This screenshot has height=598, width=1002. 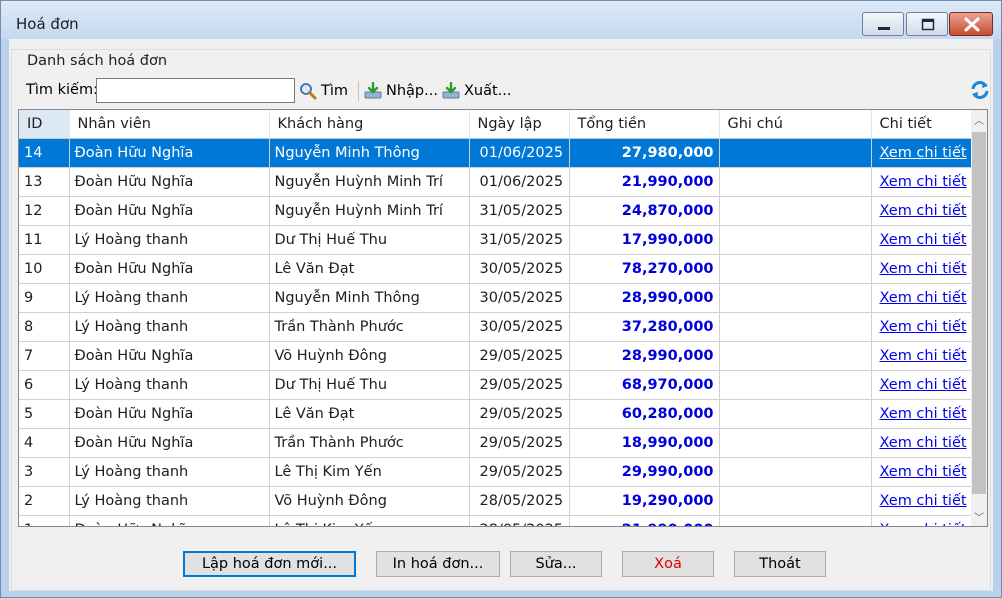 What do you see at coordinates (979, 313) in the screenshot?
I see `scrollbar-thumb` at bounding box center [979, 313].